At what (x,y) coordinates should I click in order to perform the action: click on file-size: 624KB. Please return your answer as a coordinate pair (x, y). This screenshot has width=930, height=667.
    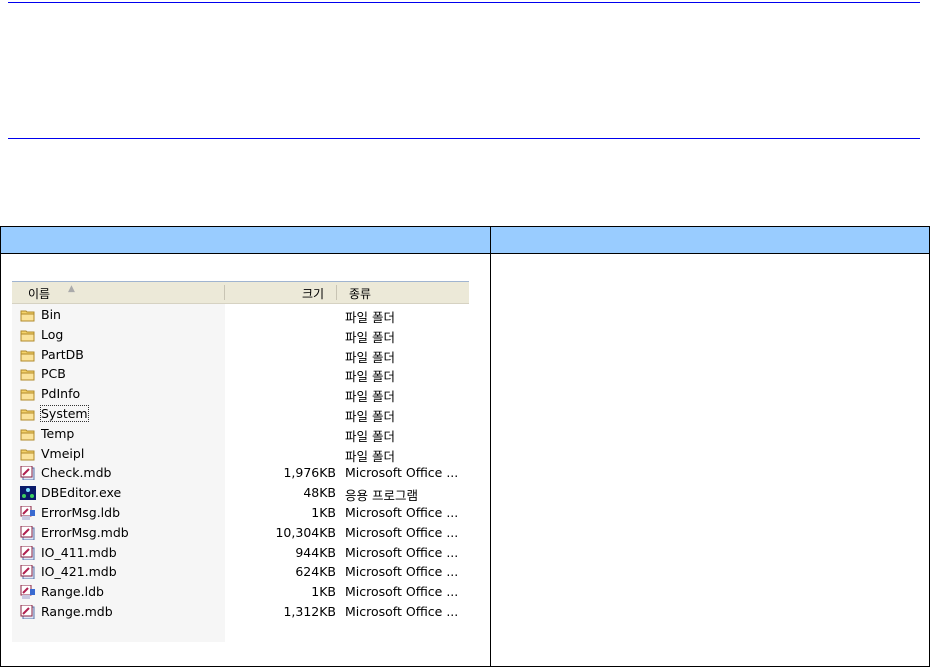
    Looking at the image, I should click on (315, 572).